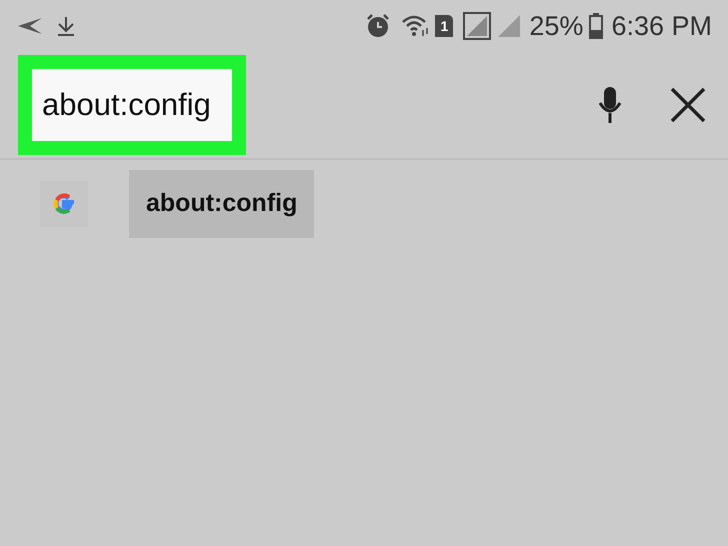 This screenshot has width=728, height=546. I want to click on download-icon, so click(66, 26).